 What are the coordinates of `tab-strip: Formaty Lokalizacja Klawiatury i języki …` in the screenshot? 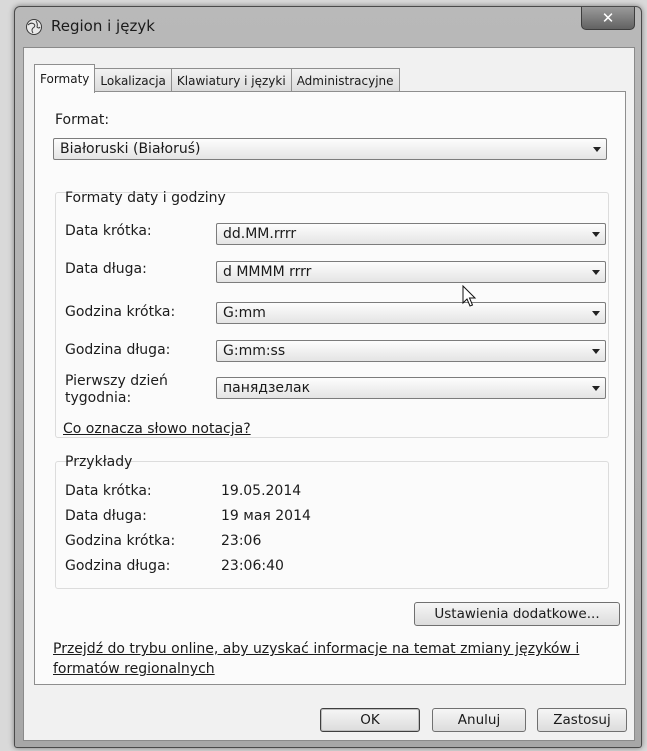 It's located at (217, 77).